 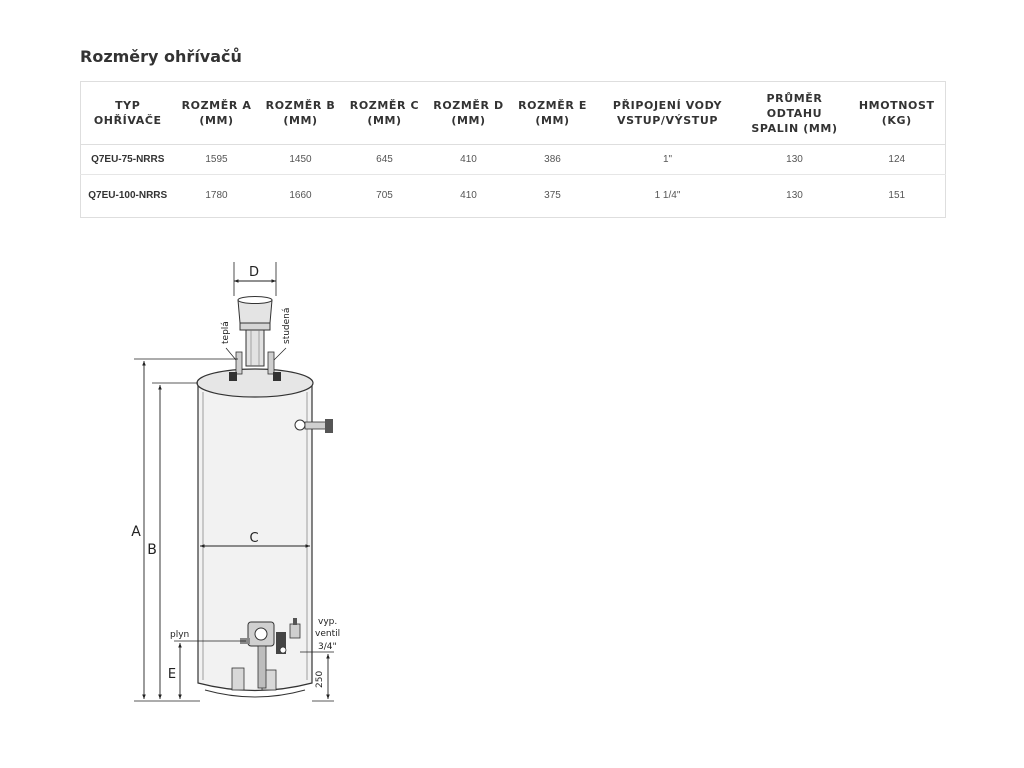 I want to click on section-title: Rozměry ohřívačů, so click(x=161, y=56).